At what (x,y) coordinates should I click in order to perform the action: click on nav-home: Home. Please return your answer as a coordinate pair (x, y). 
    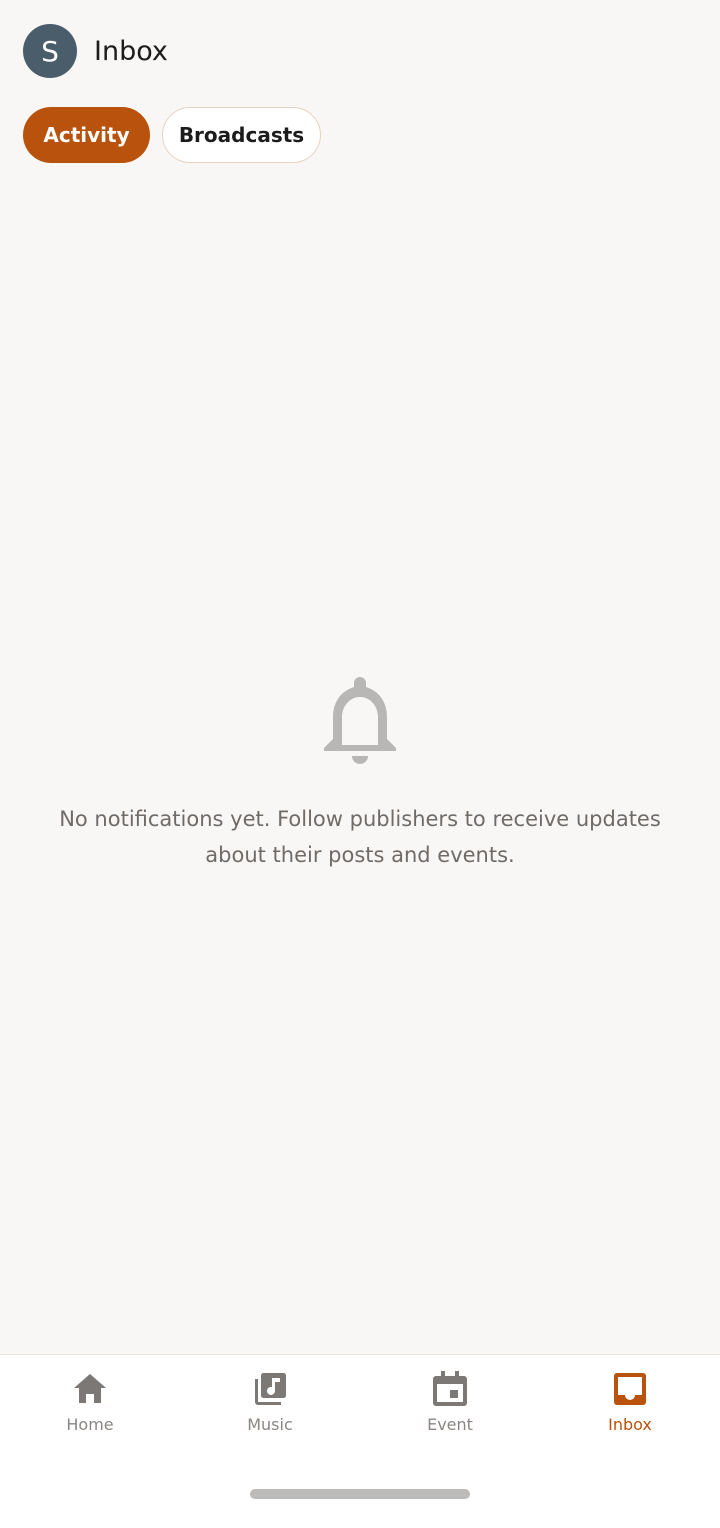
    Looking at the image, I should click on (90, 1401).